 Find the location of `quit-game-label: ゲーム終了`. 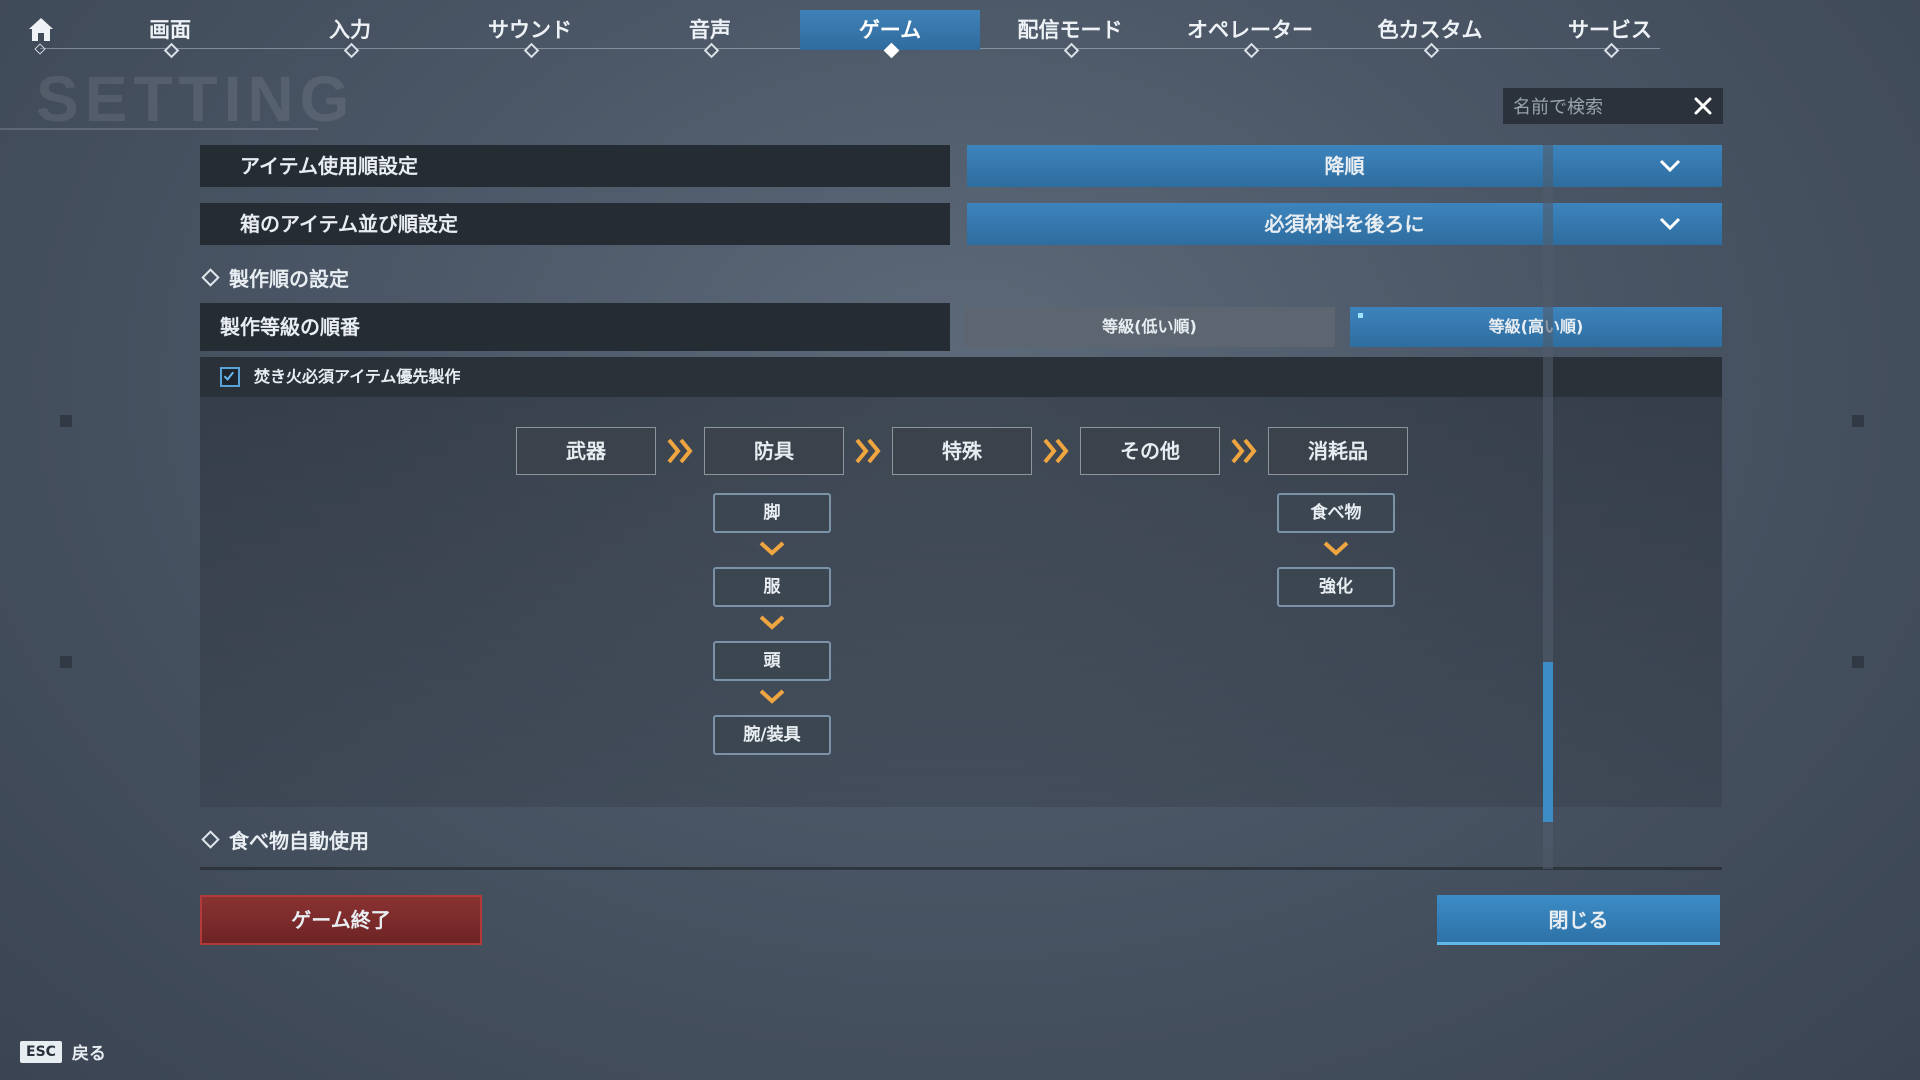

quit-game-label: ゲーム終了 is located at coordinates (341, 920).